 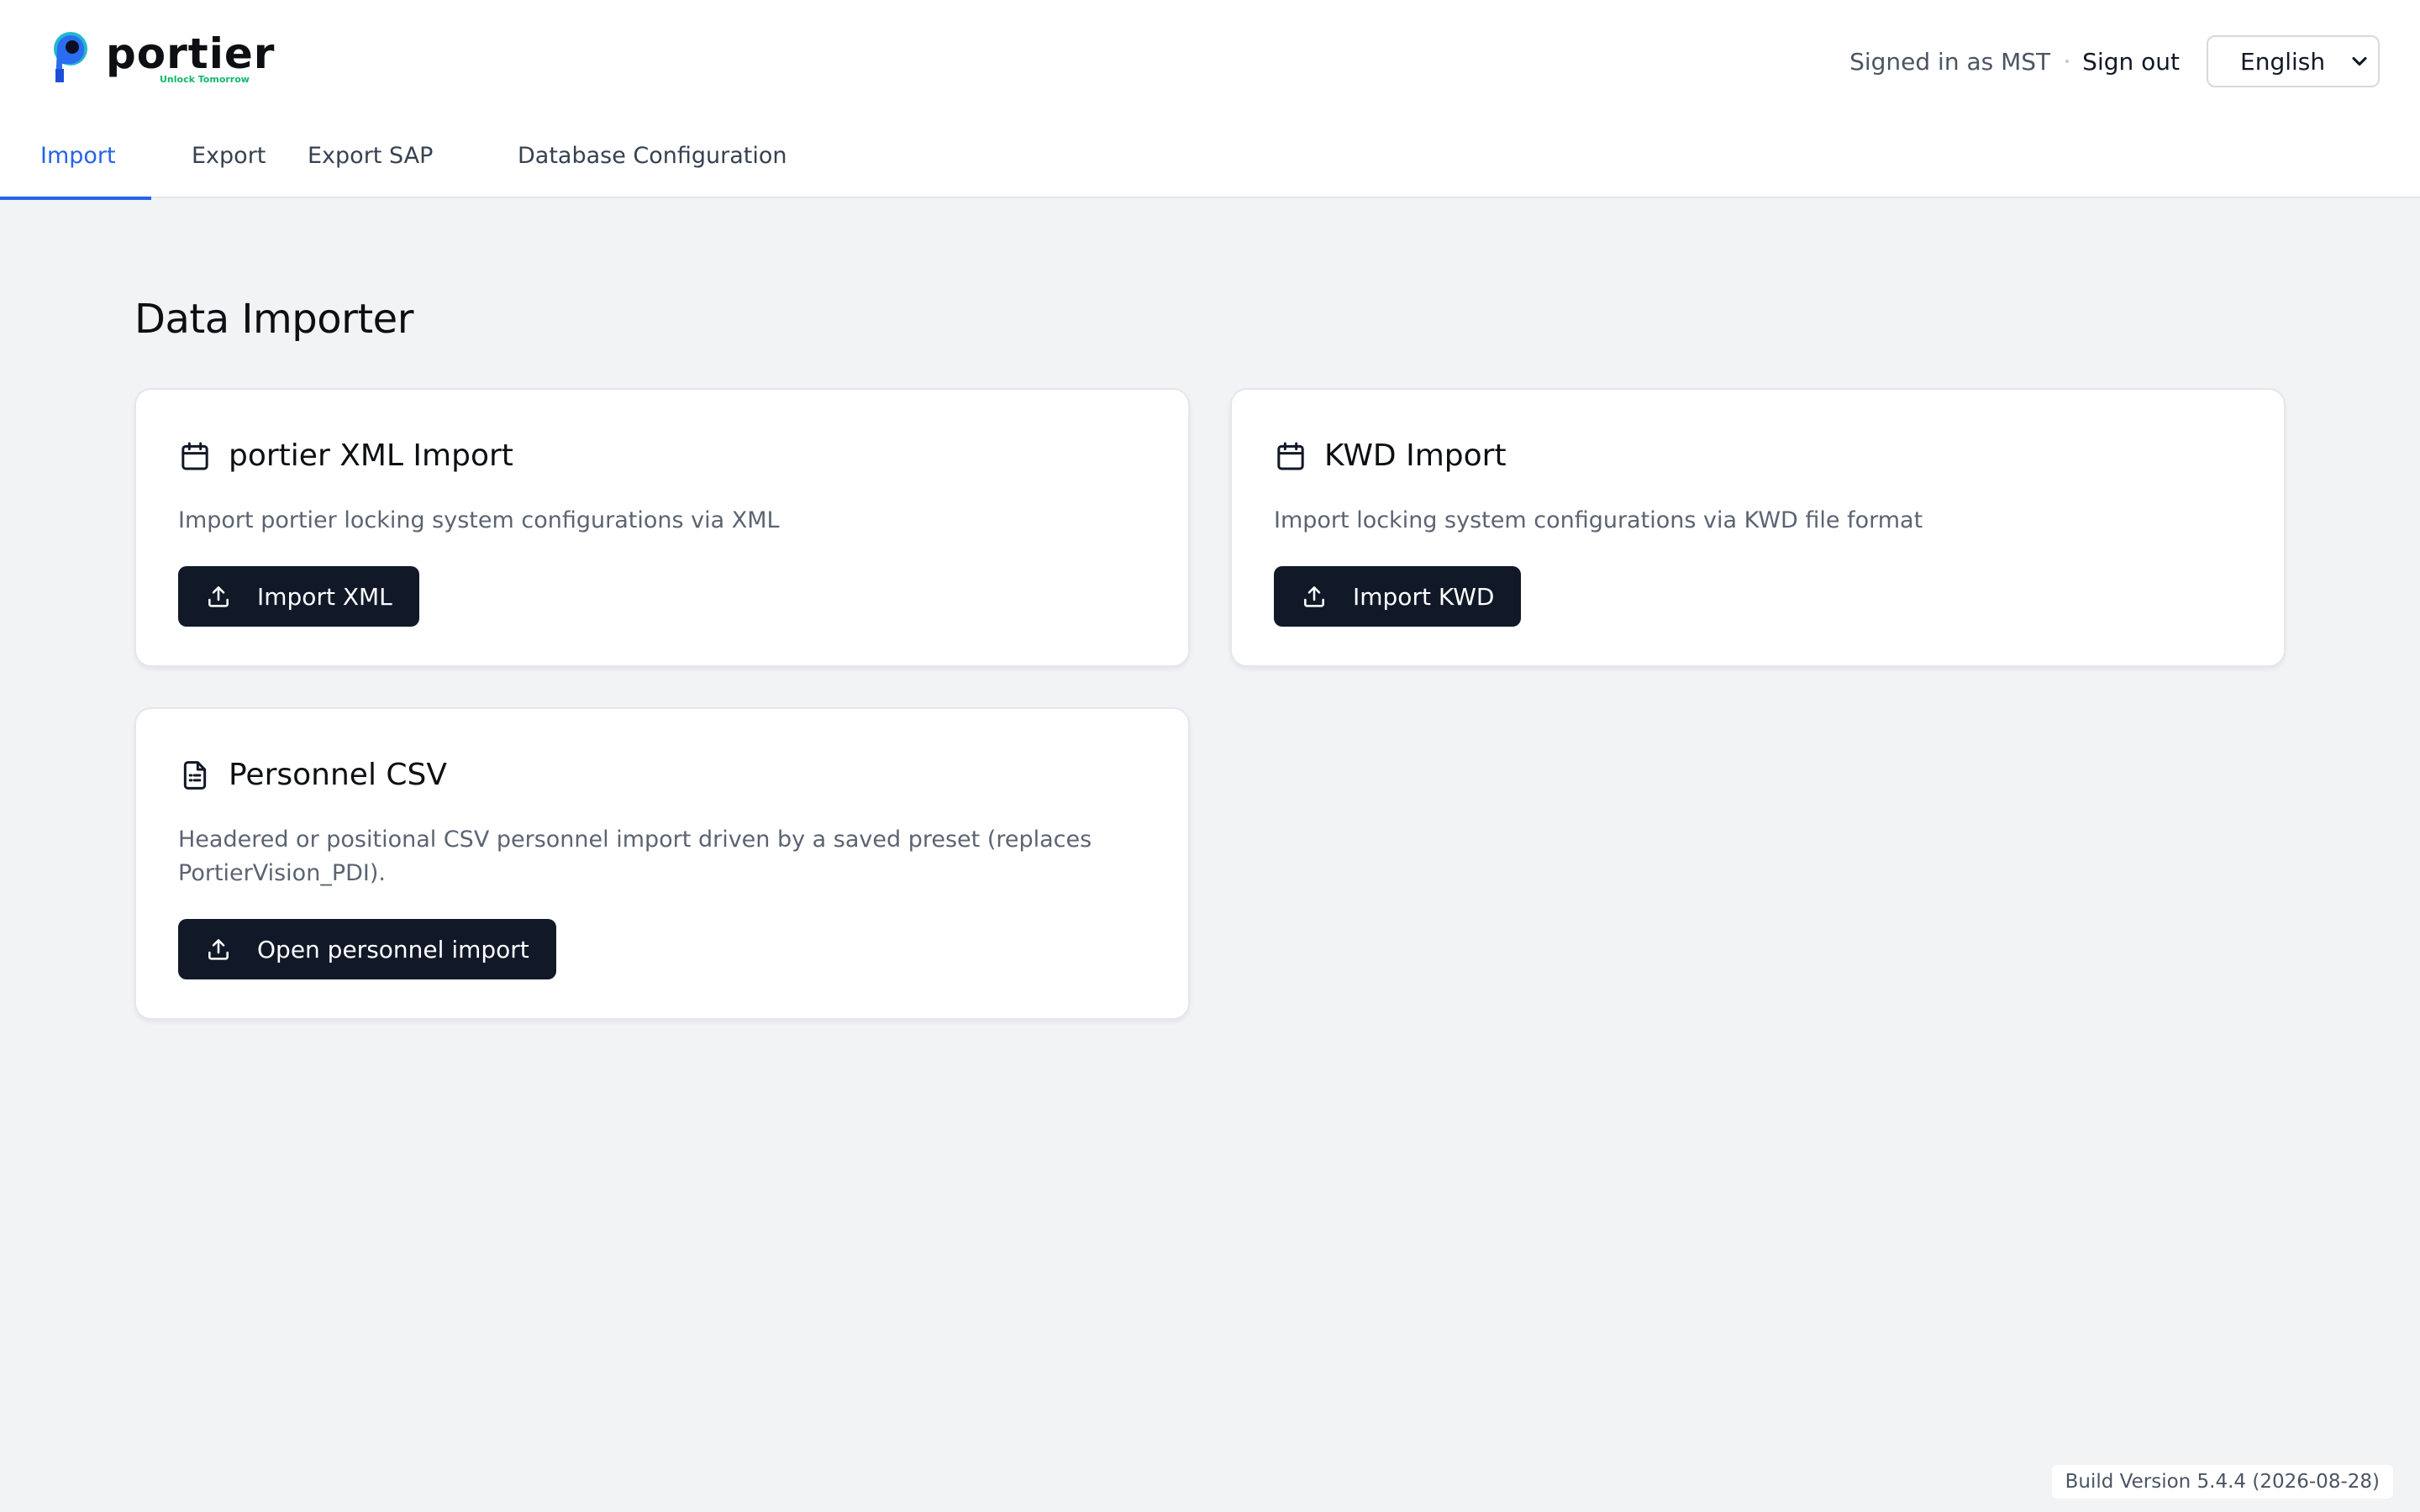 I want to click on portier-logo: portier Unlock Tomorrow, so click(x=163, y=58).